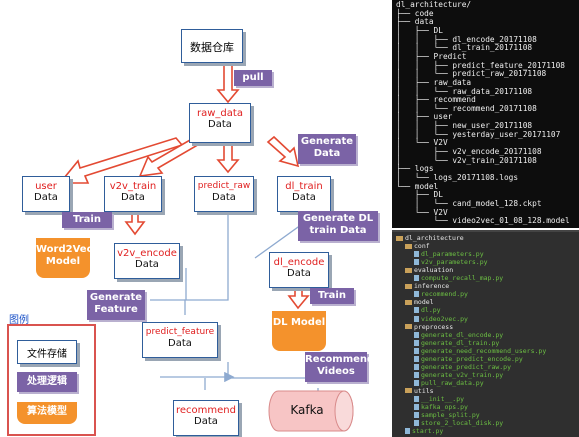 This screenshot has width=579, height=437. What do you see at coordinates (46, 186) in the screenshot?
I see `user-data-name: user` at bounding box center [46, 186].